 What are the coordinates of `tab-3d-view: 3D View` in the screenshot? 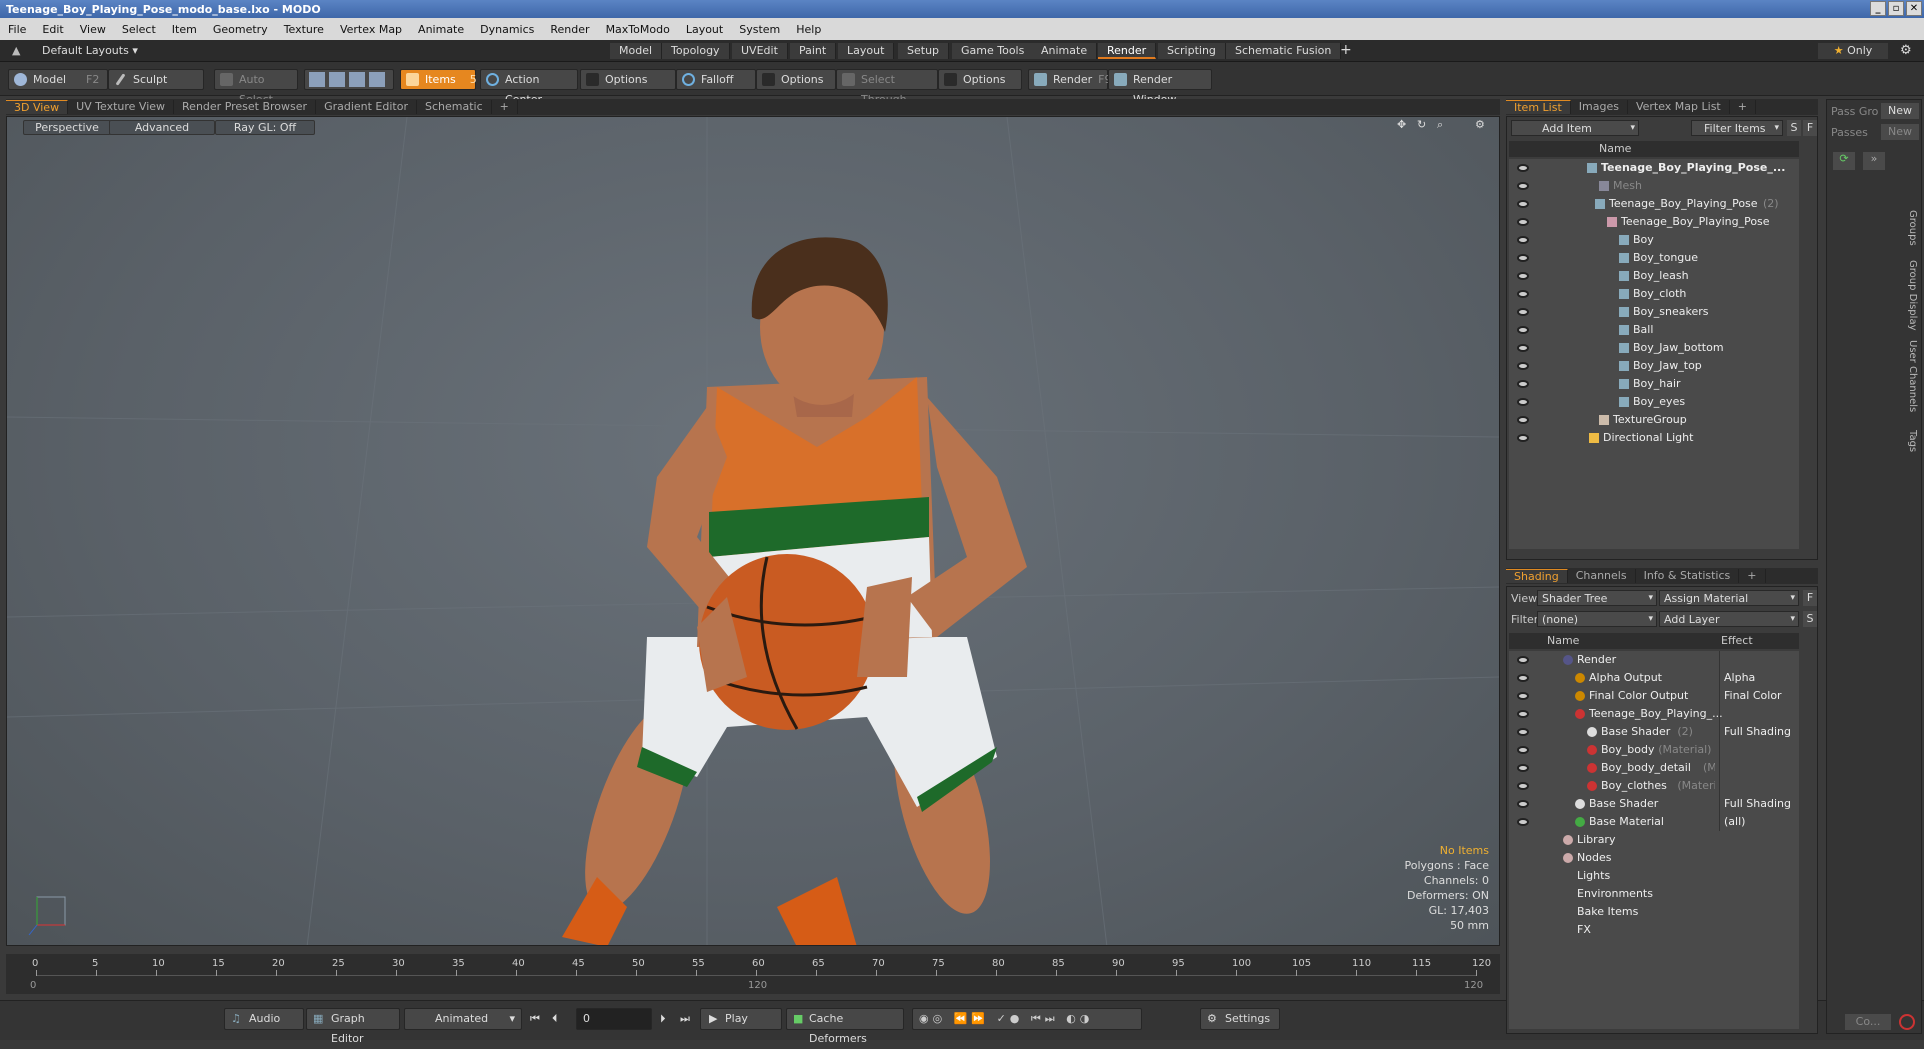 It's located at (37, 107).